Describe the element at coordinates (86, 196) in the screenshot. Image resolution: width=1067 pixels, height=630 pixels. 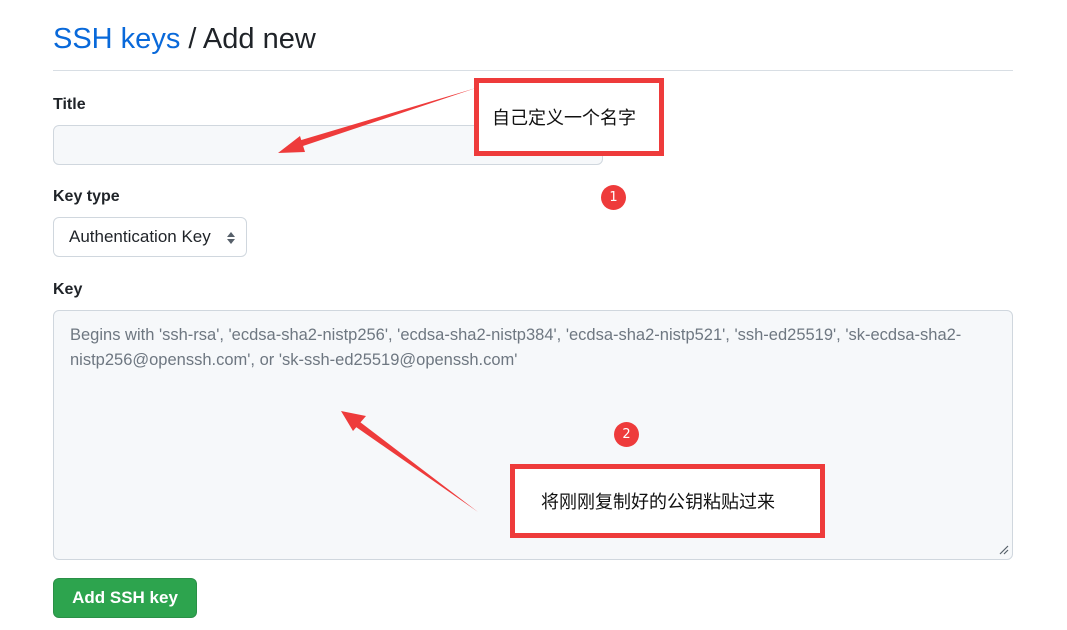
I see `key-type-label: Key type` at that location.